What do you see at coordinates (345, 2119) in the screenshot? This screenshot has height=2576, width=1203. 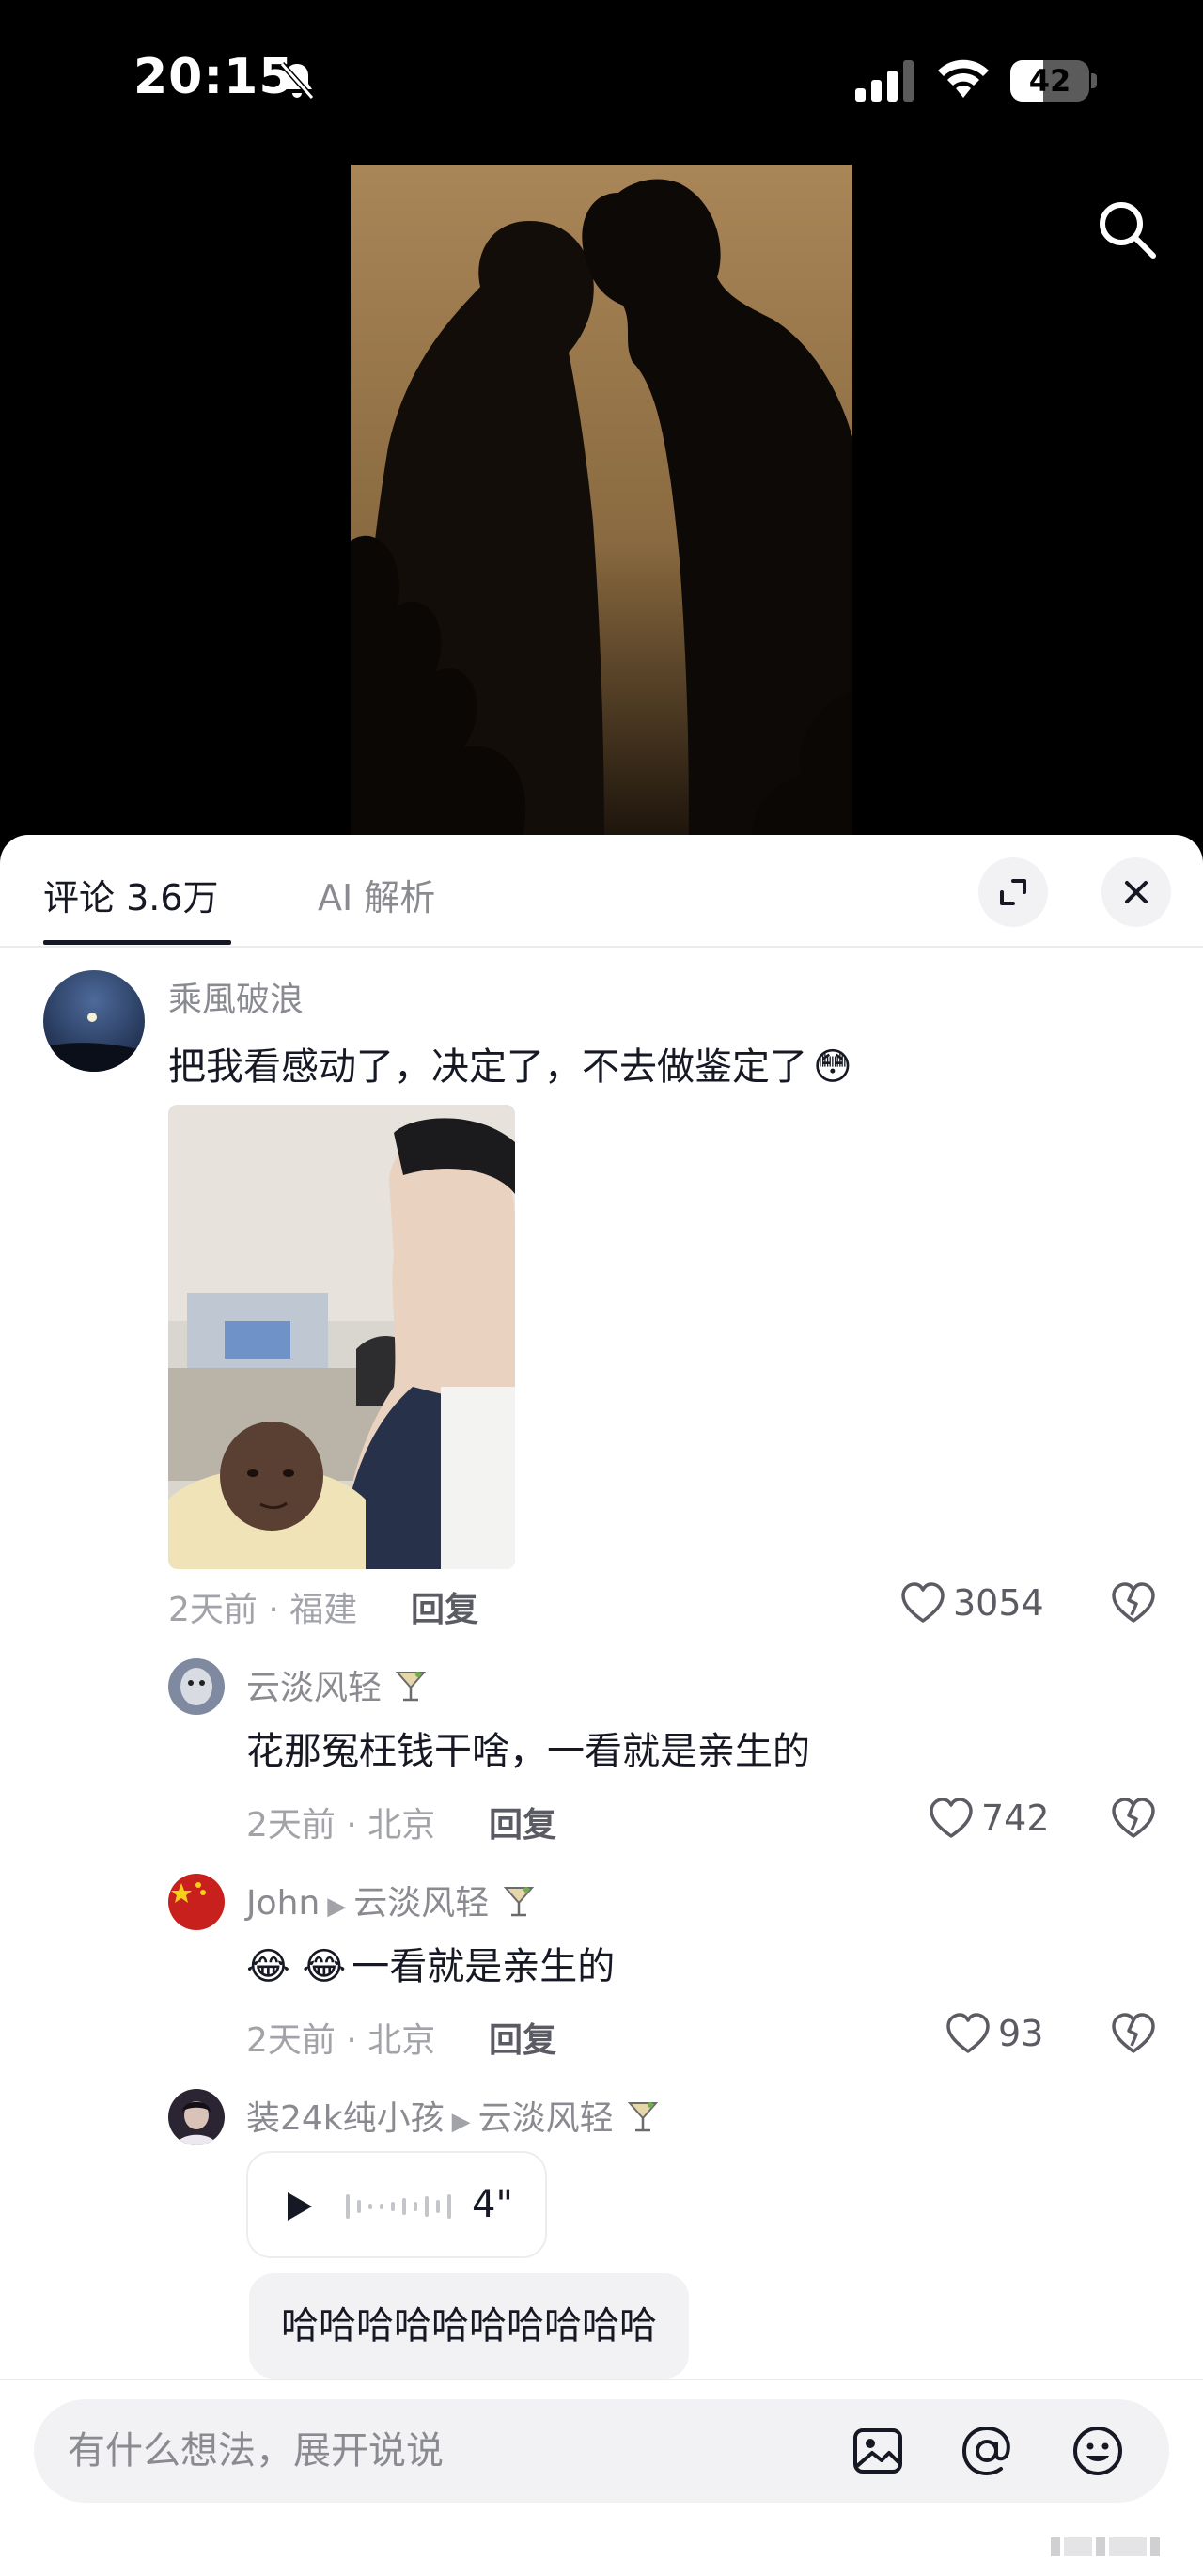 I see `username-text: 装24k纯小孩` at bounding box center [345, 2119].